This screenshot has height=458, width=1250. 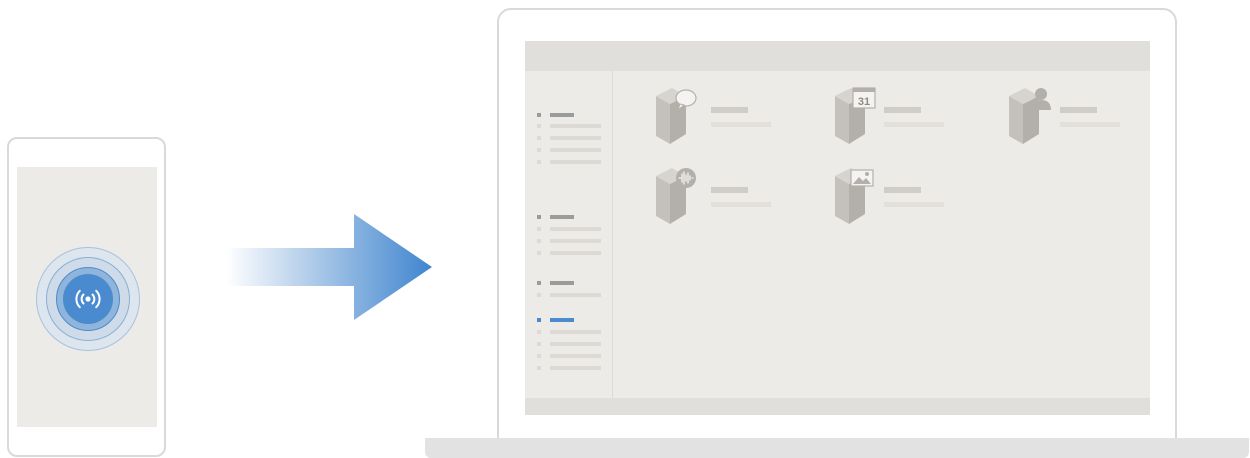 I want to click on right-arrow-icon, so click(x=329, y=267).